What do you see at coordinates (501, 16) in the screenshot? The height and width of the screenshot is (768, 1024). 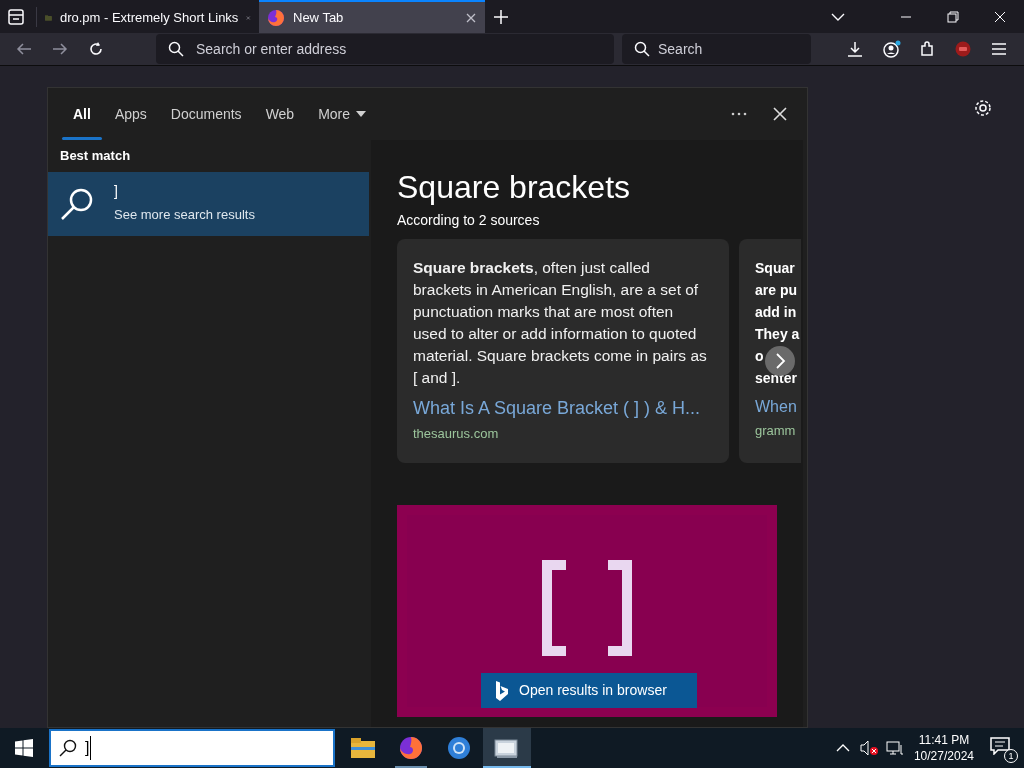 I see `new-tab-icon` at bounding box center [501, 16].